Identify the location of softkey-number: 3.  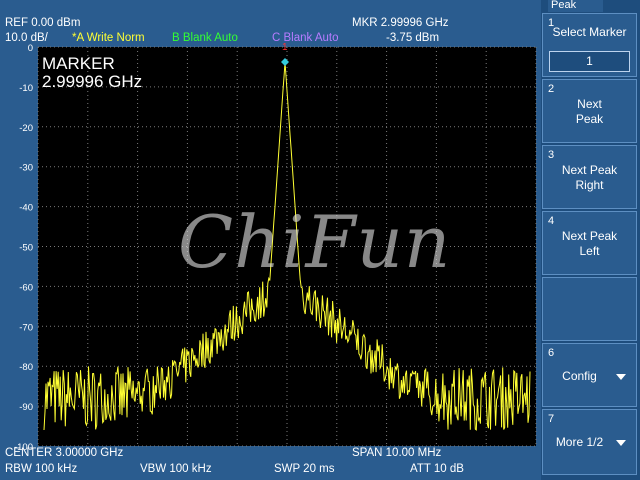
(551, 155).